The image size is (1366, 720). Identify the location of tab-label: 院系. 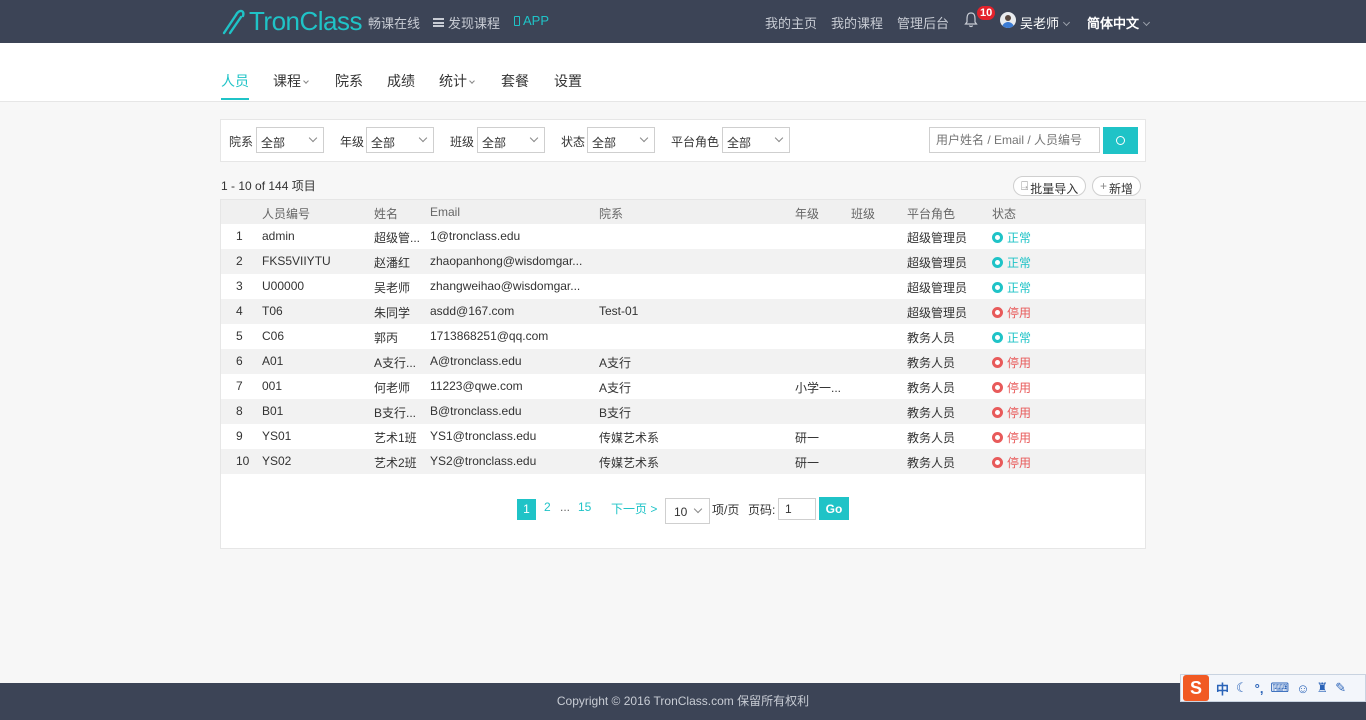
(349, 81).